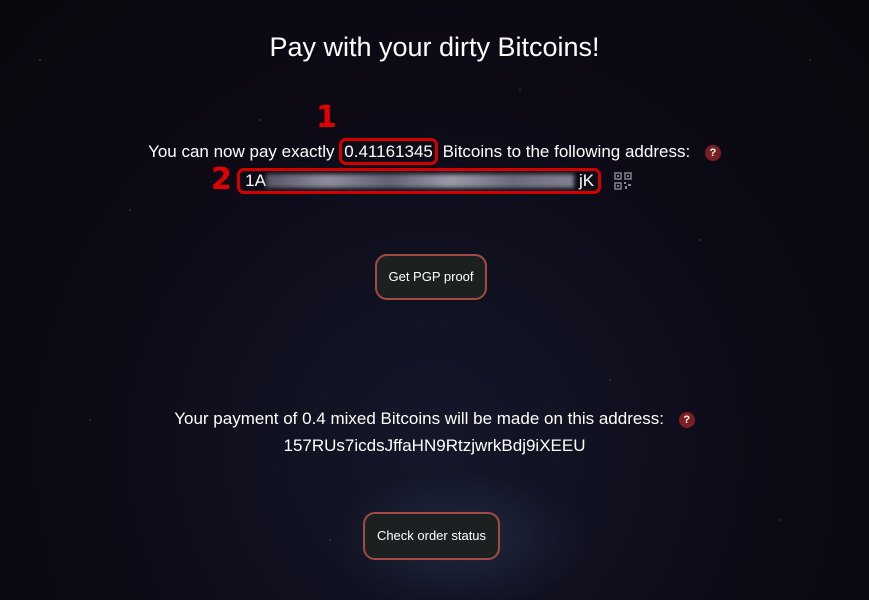 The height and width of the screenshot is (600, 869). I want to click on address-redaction, so click(420, 181).